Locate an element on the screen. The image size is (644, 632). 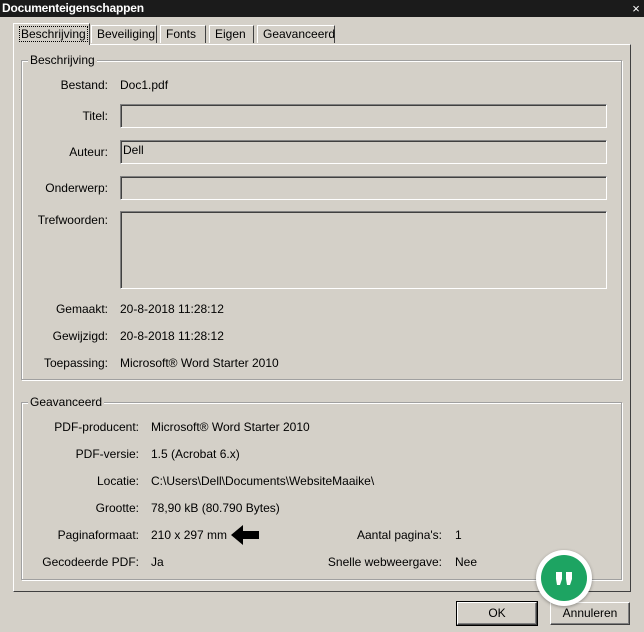
gemaakt-value: 20-8-2018 11:28:12 is located at coordinates (172, 309).